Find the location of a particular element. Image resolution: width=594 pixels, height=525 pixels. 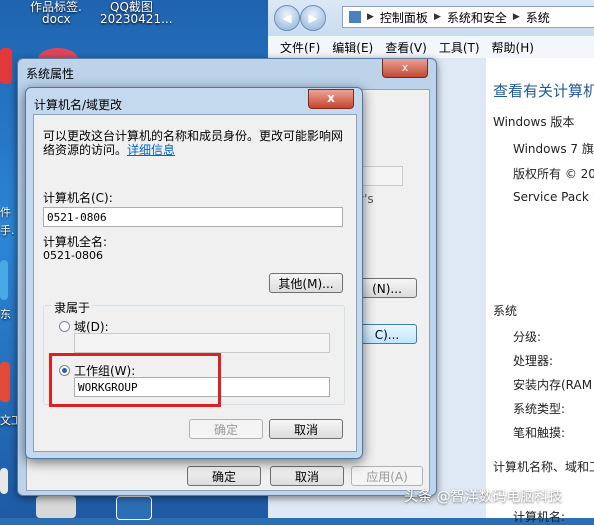

address-bar: ▶ 控制面板 ▶ 系统和安全 ▶ 系统 is located at coordinates (468, 17).